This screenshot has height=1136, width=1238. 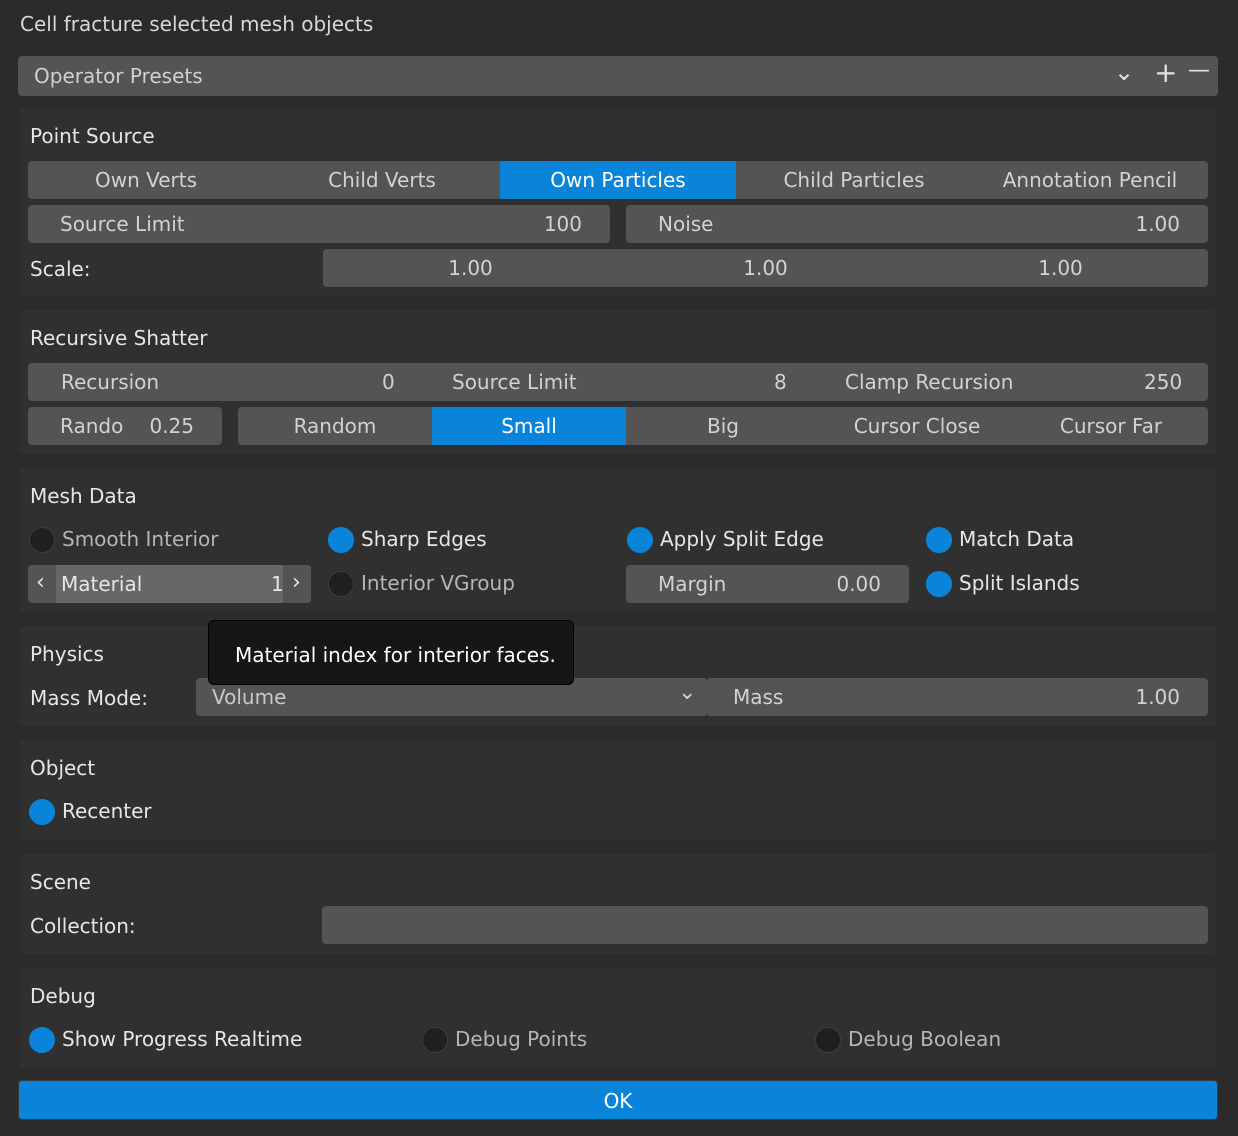 I want to click on split-islands-checkbox: Split Islands, so click(x=1056, y=584).